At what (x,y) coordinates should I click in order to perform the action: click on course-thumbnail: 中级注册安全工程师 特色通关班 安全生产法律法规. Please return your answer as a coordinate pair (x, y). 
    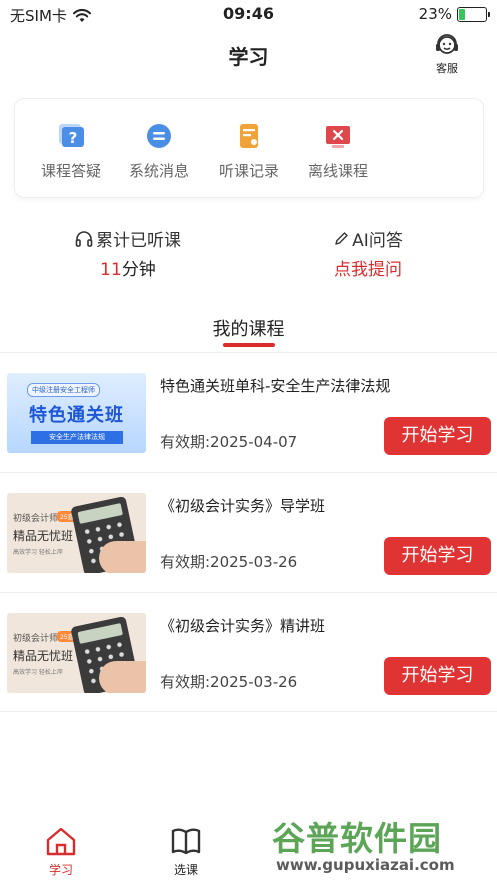
    Looking at the image, I should click on (76, 413).